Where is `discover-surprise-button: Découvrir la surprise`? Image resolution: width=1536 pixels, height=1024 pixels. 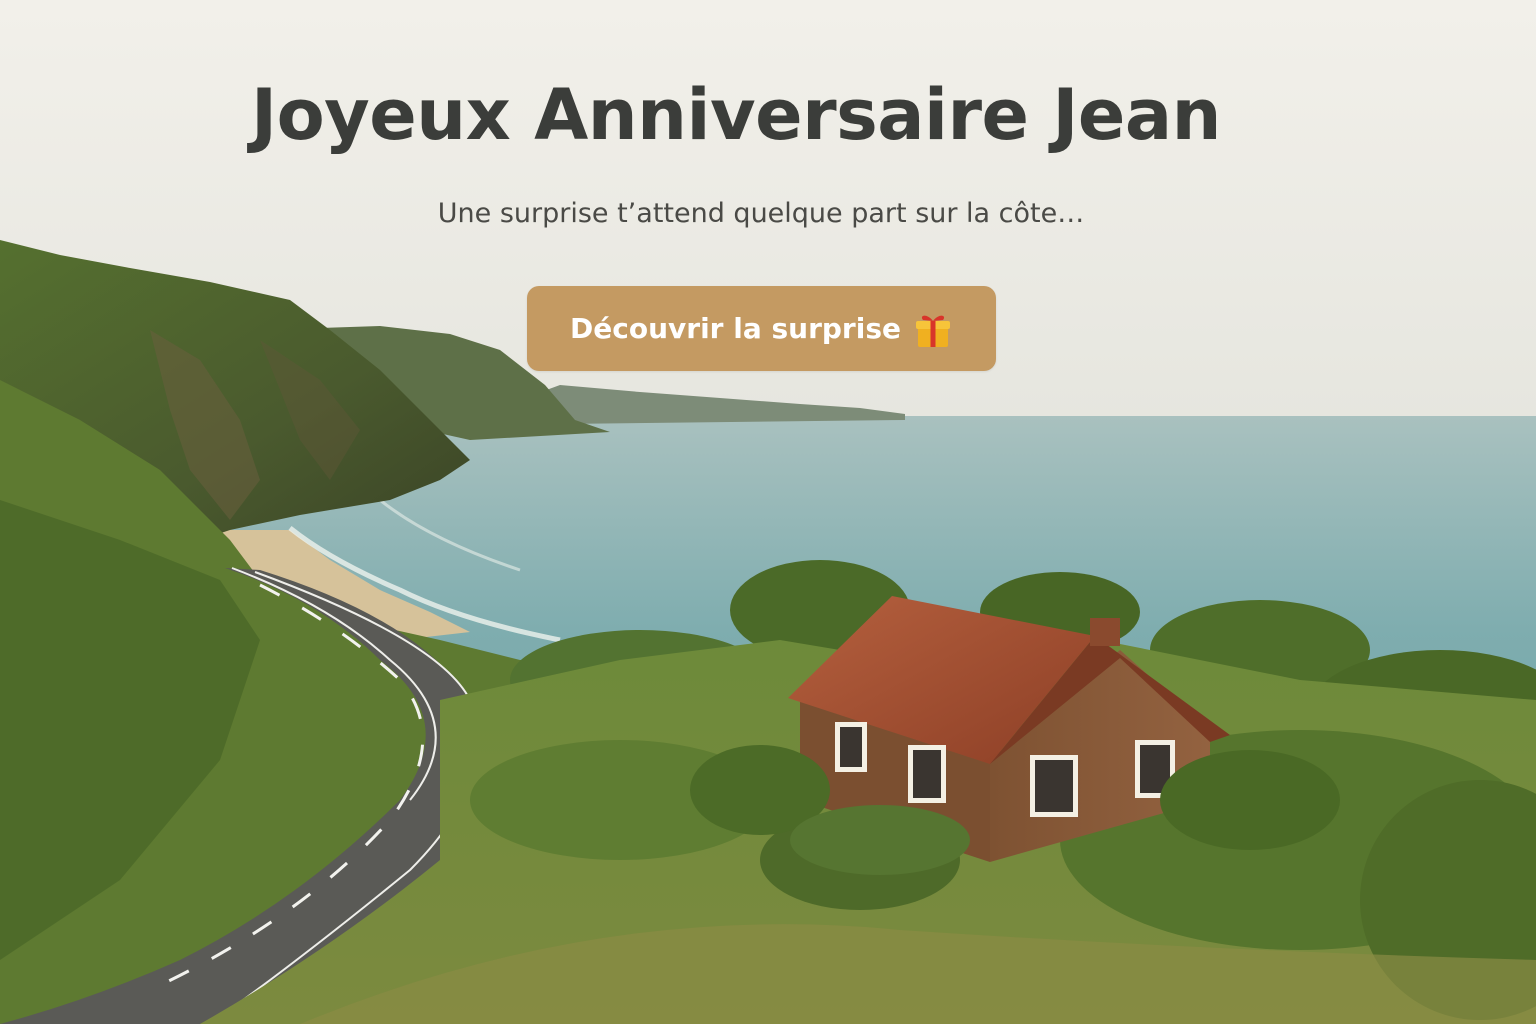
discover-surprise-button: Découvrir la surprise is located at coordinates (761, 328).